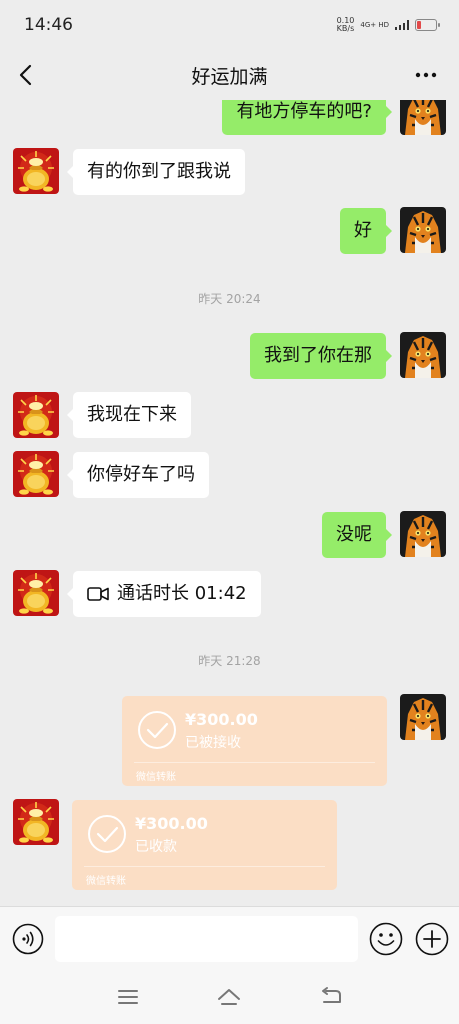  Describe the element at coordinates (229, 661) in the screenshot. I see `message-timestamp: 昨天 21:28` at that location.